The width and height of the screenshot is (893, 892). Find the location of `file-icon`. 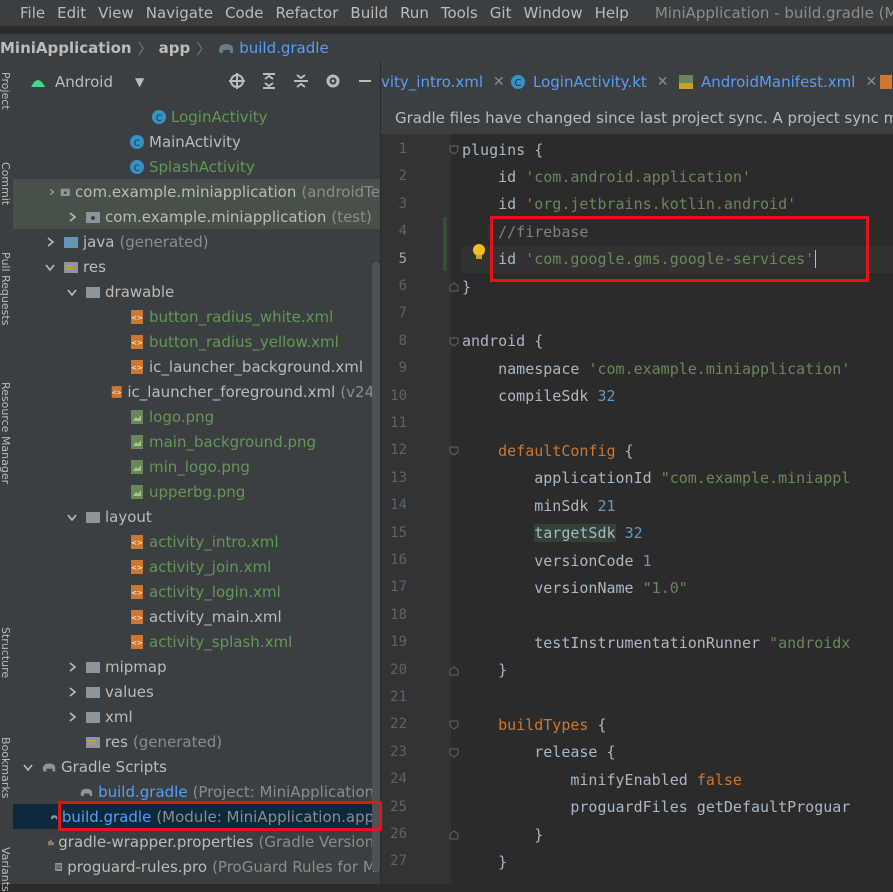

file-icon is located at coordinates (886, 82).